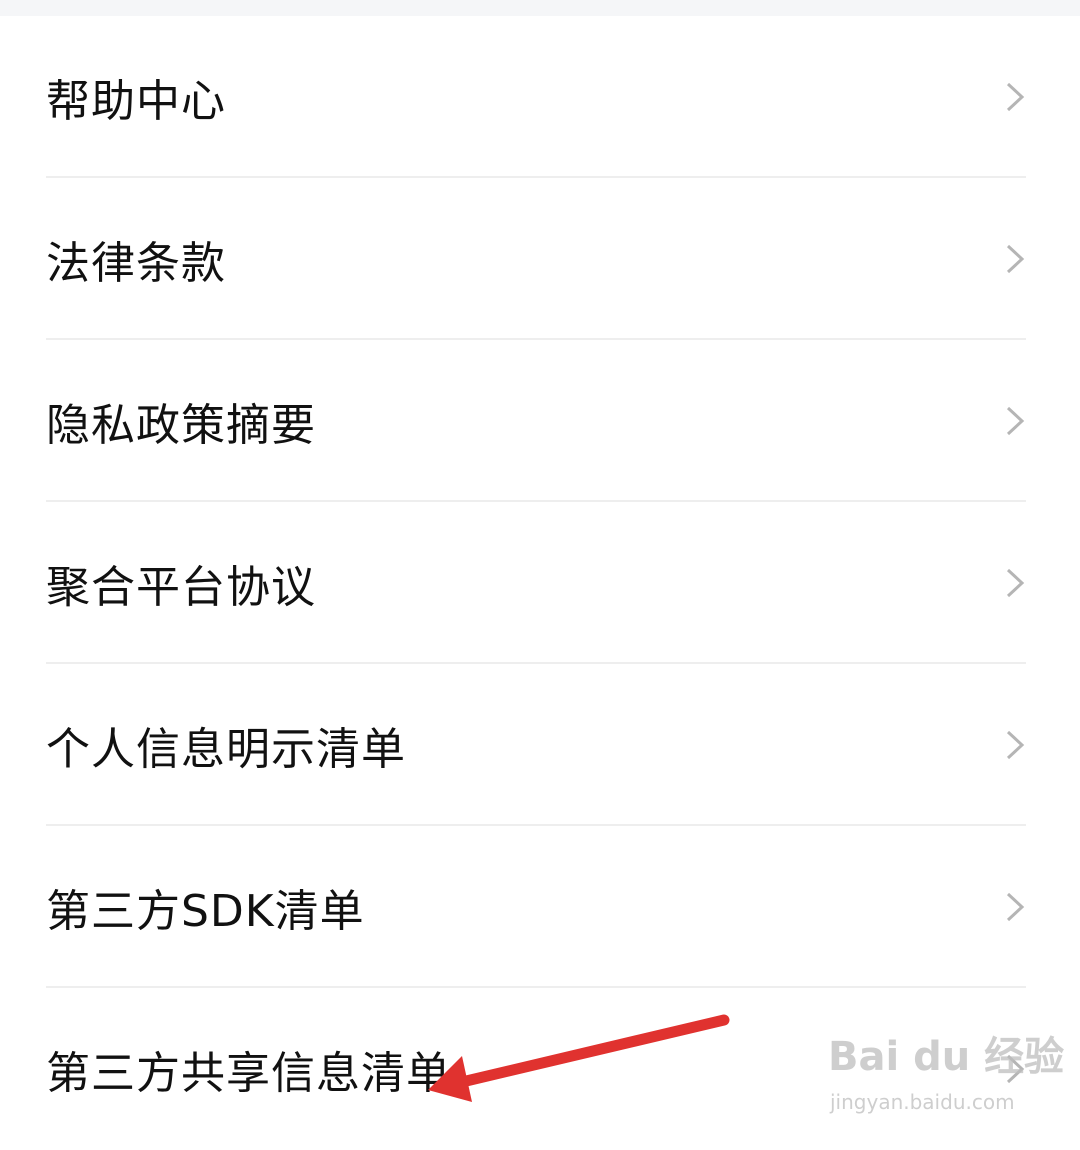 The image size is (1080, 1150). What do you see at coordinates (181, 425) in the screenshot?
I see `menu-item-label: 隐私政策摘要` at bounding box center [181, 425].